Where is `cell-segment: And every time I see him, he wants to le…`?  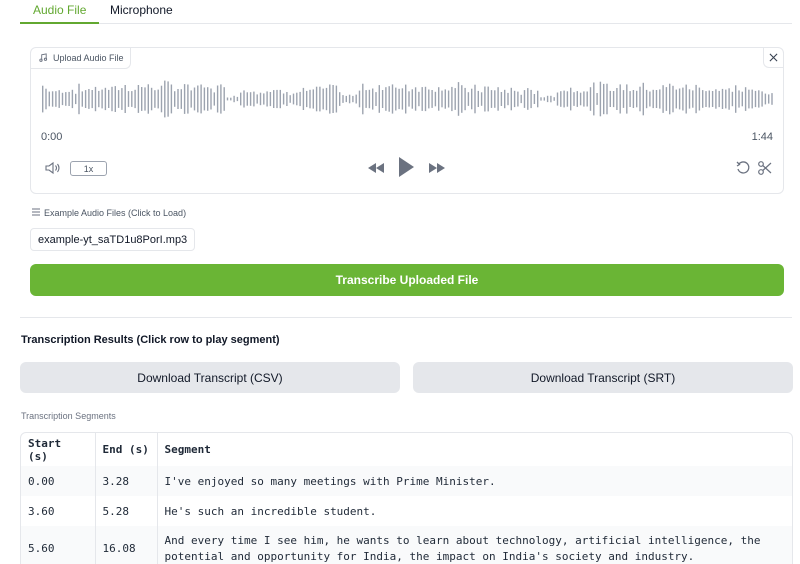
cell-segment: And every time I see him, he wants to le… is located at coordinates (474, 545).